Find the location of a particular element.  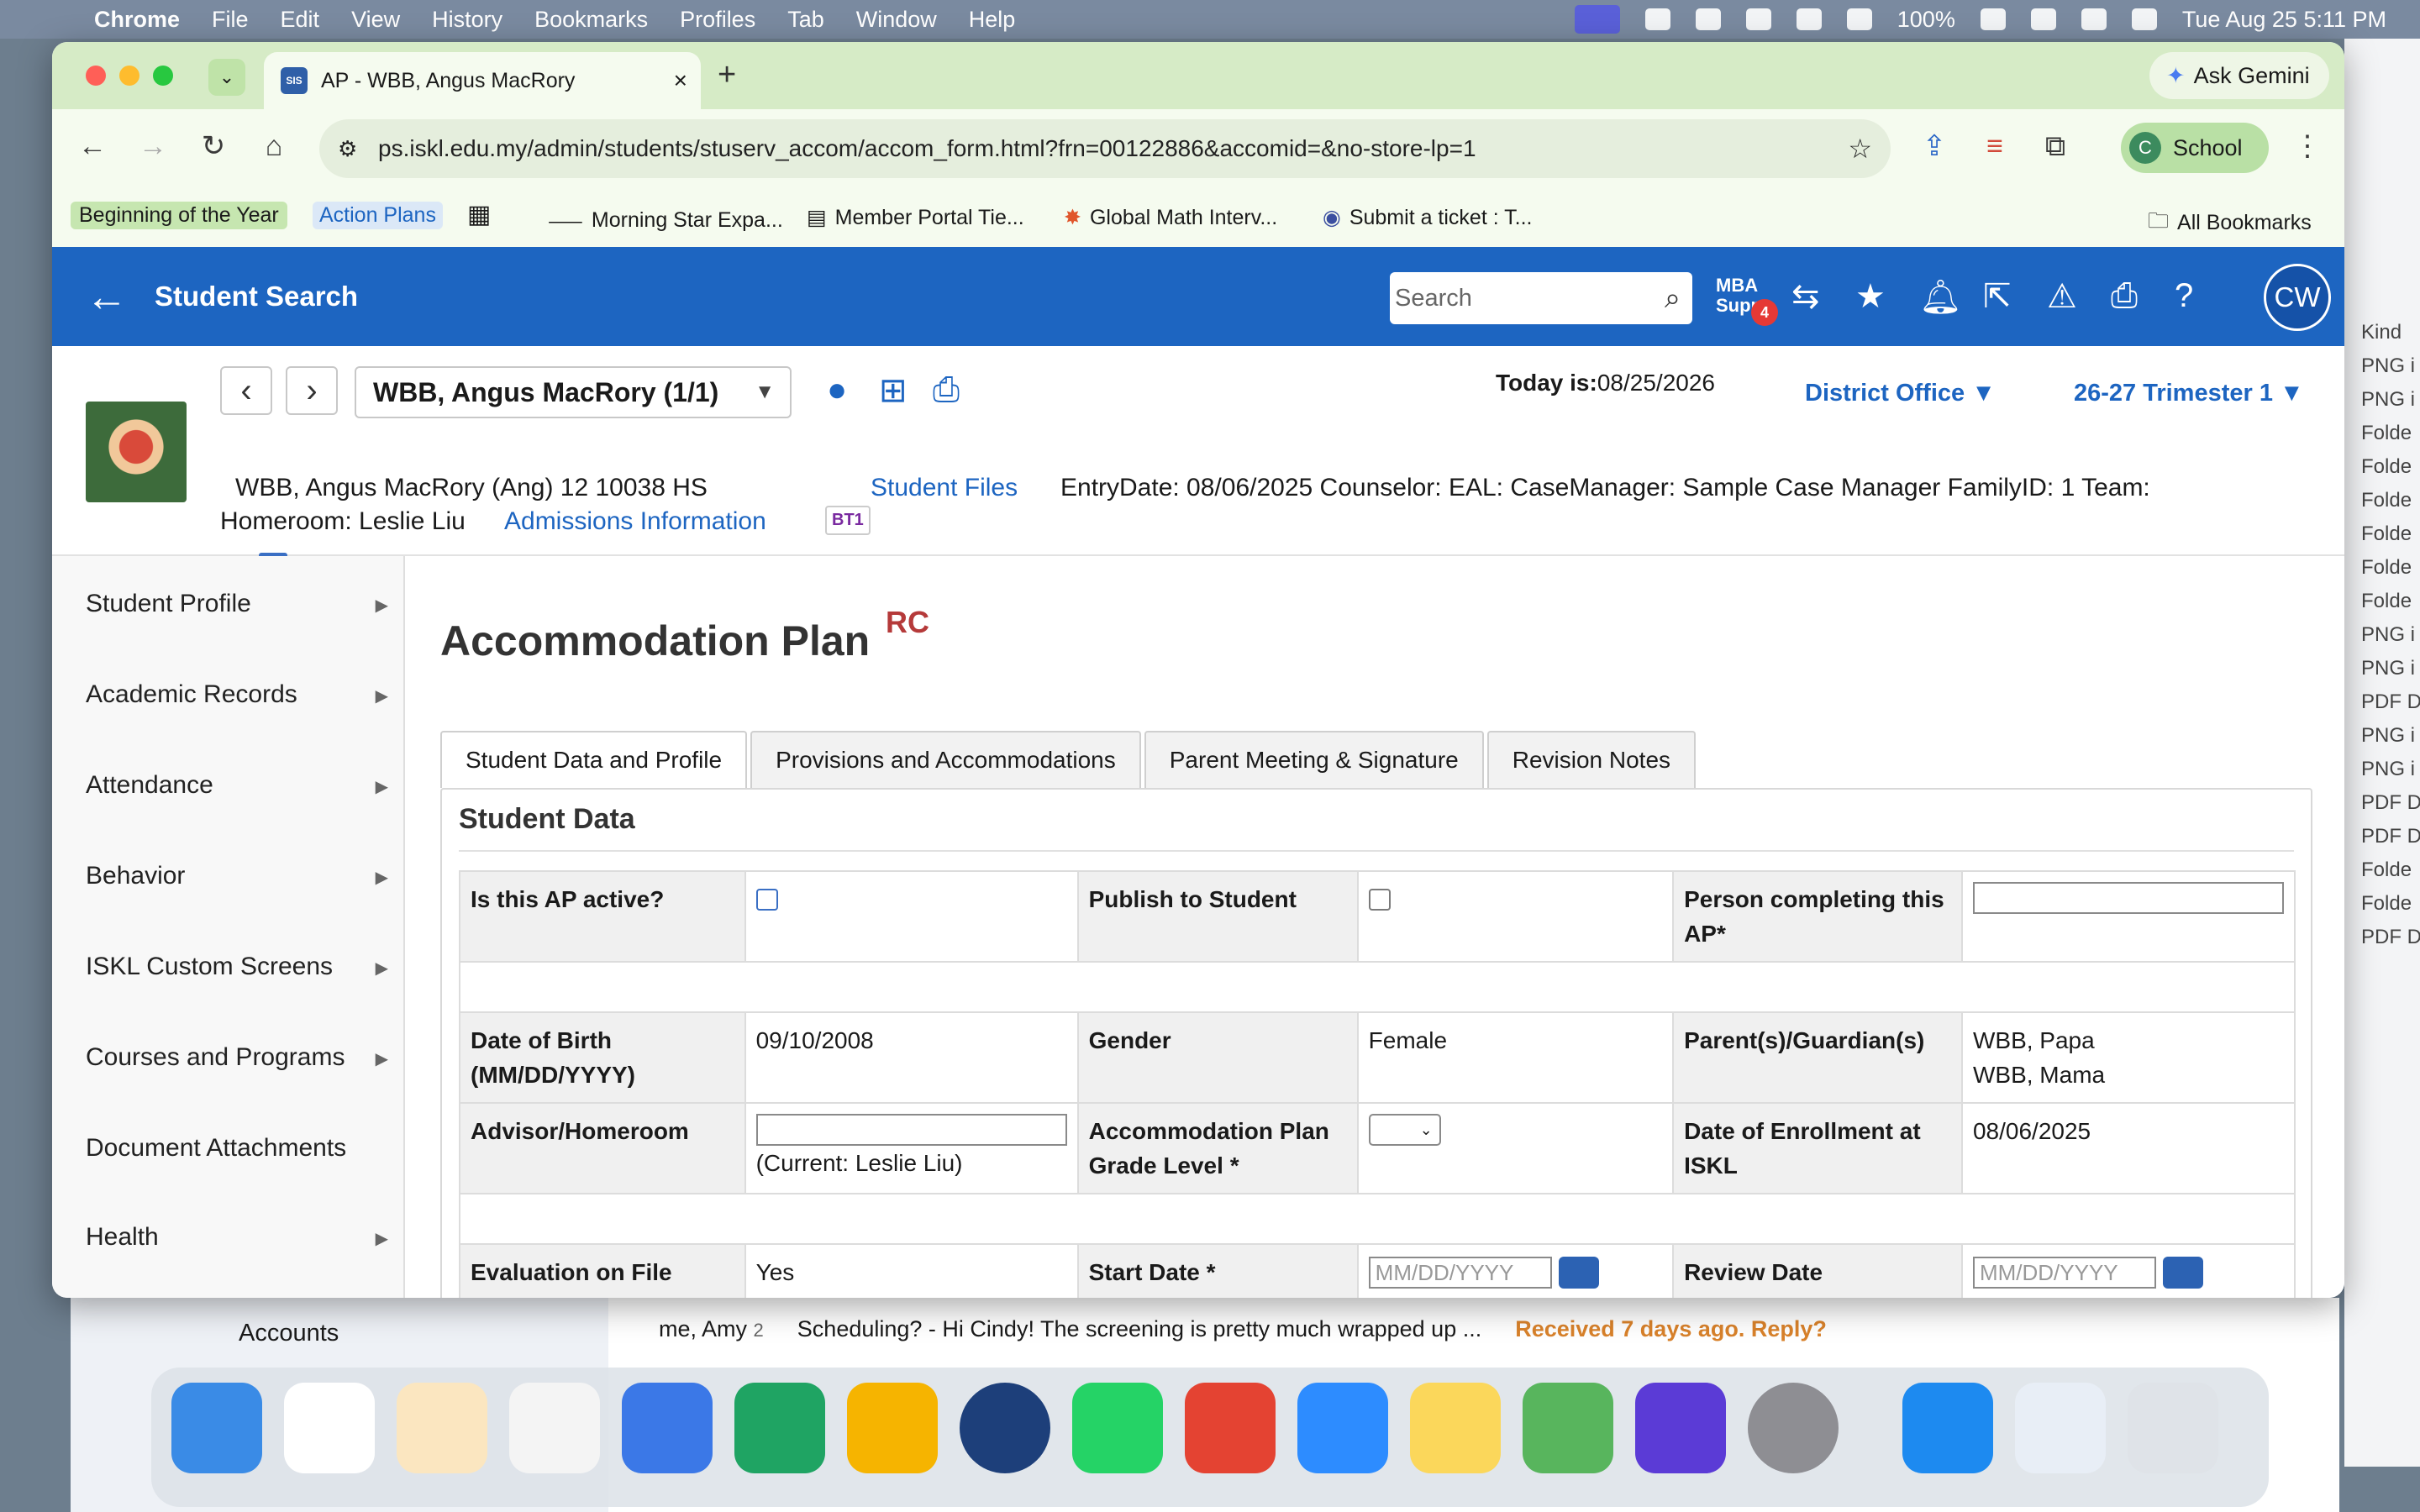

finder-app-icon is located at coordinates (217, 1428).